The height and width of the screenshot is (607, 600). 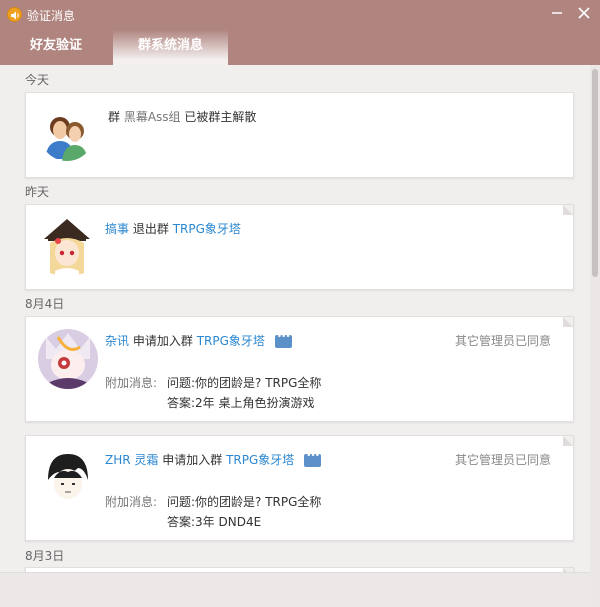 I want to click on tab-bar: 好友验证 群系统消息, so click(x=300, y=47).